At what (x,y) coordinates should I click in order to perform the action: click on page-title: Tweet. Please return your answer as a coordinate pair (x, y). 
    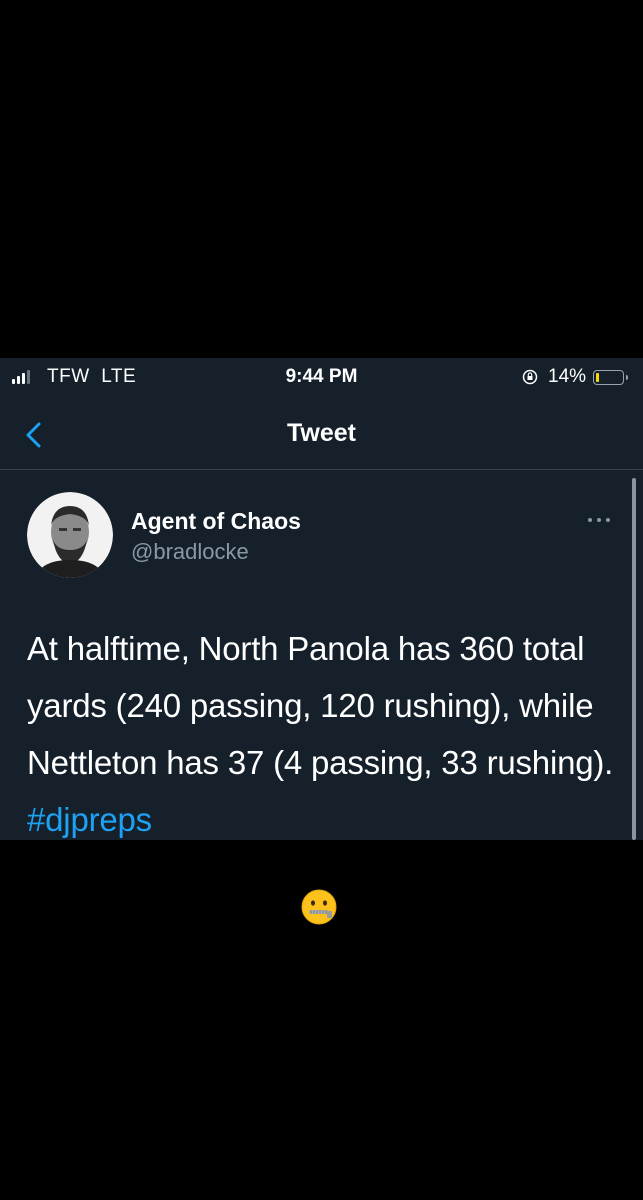
    Looking at the image, I should click on (321, 433).